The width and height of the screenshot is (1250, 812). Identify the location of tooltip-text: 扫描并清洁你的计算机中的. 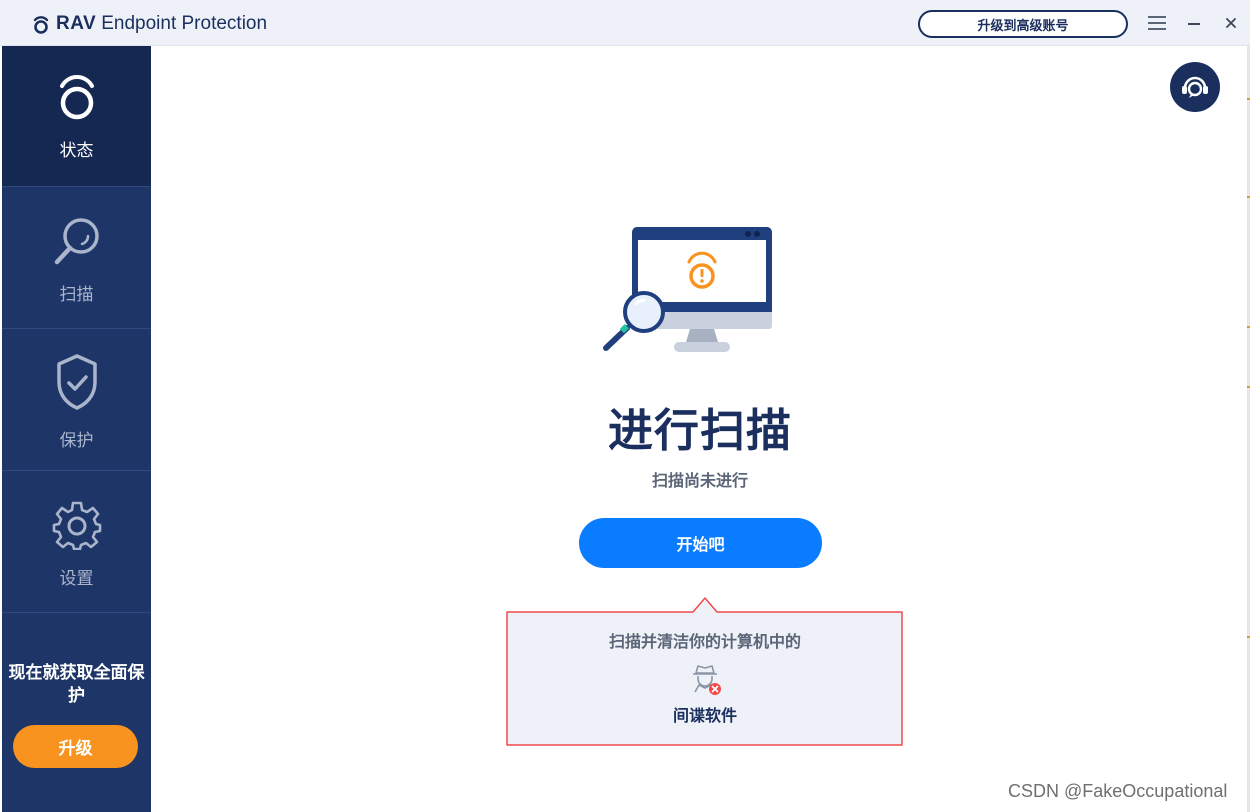
(704, 641).